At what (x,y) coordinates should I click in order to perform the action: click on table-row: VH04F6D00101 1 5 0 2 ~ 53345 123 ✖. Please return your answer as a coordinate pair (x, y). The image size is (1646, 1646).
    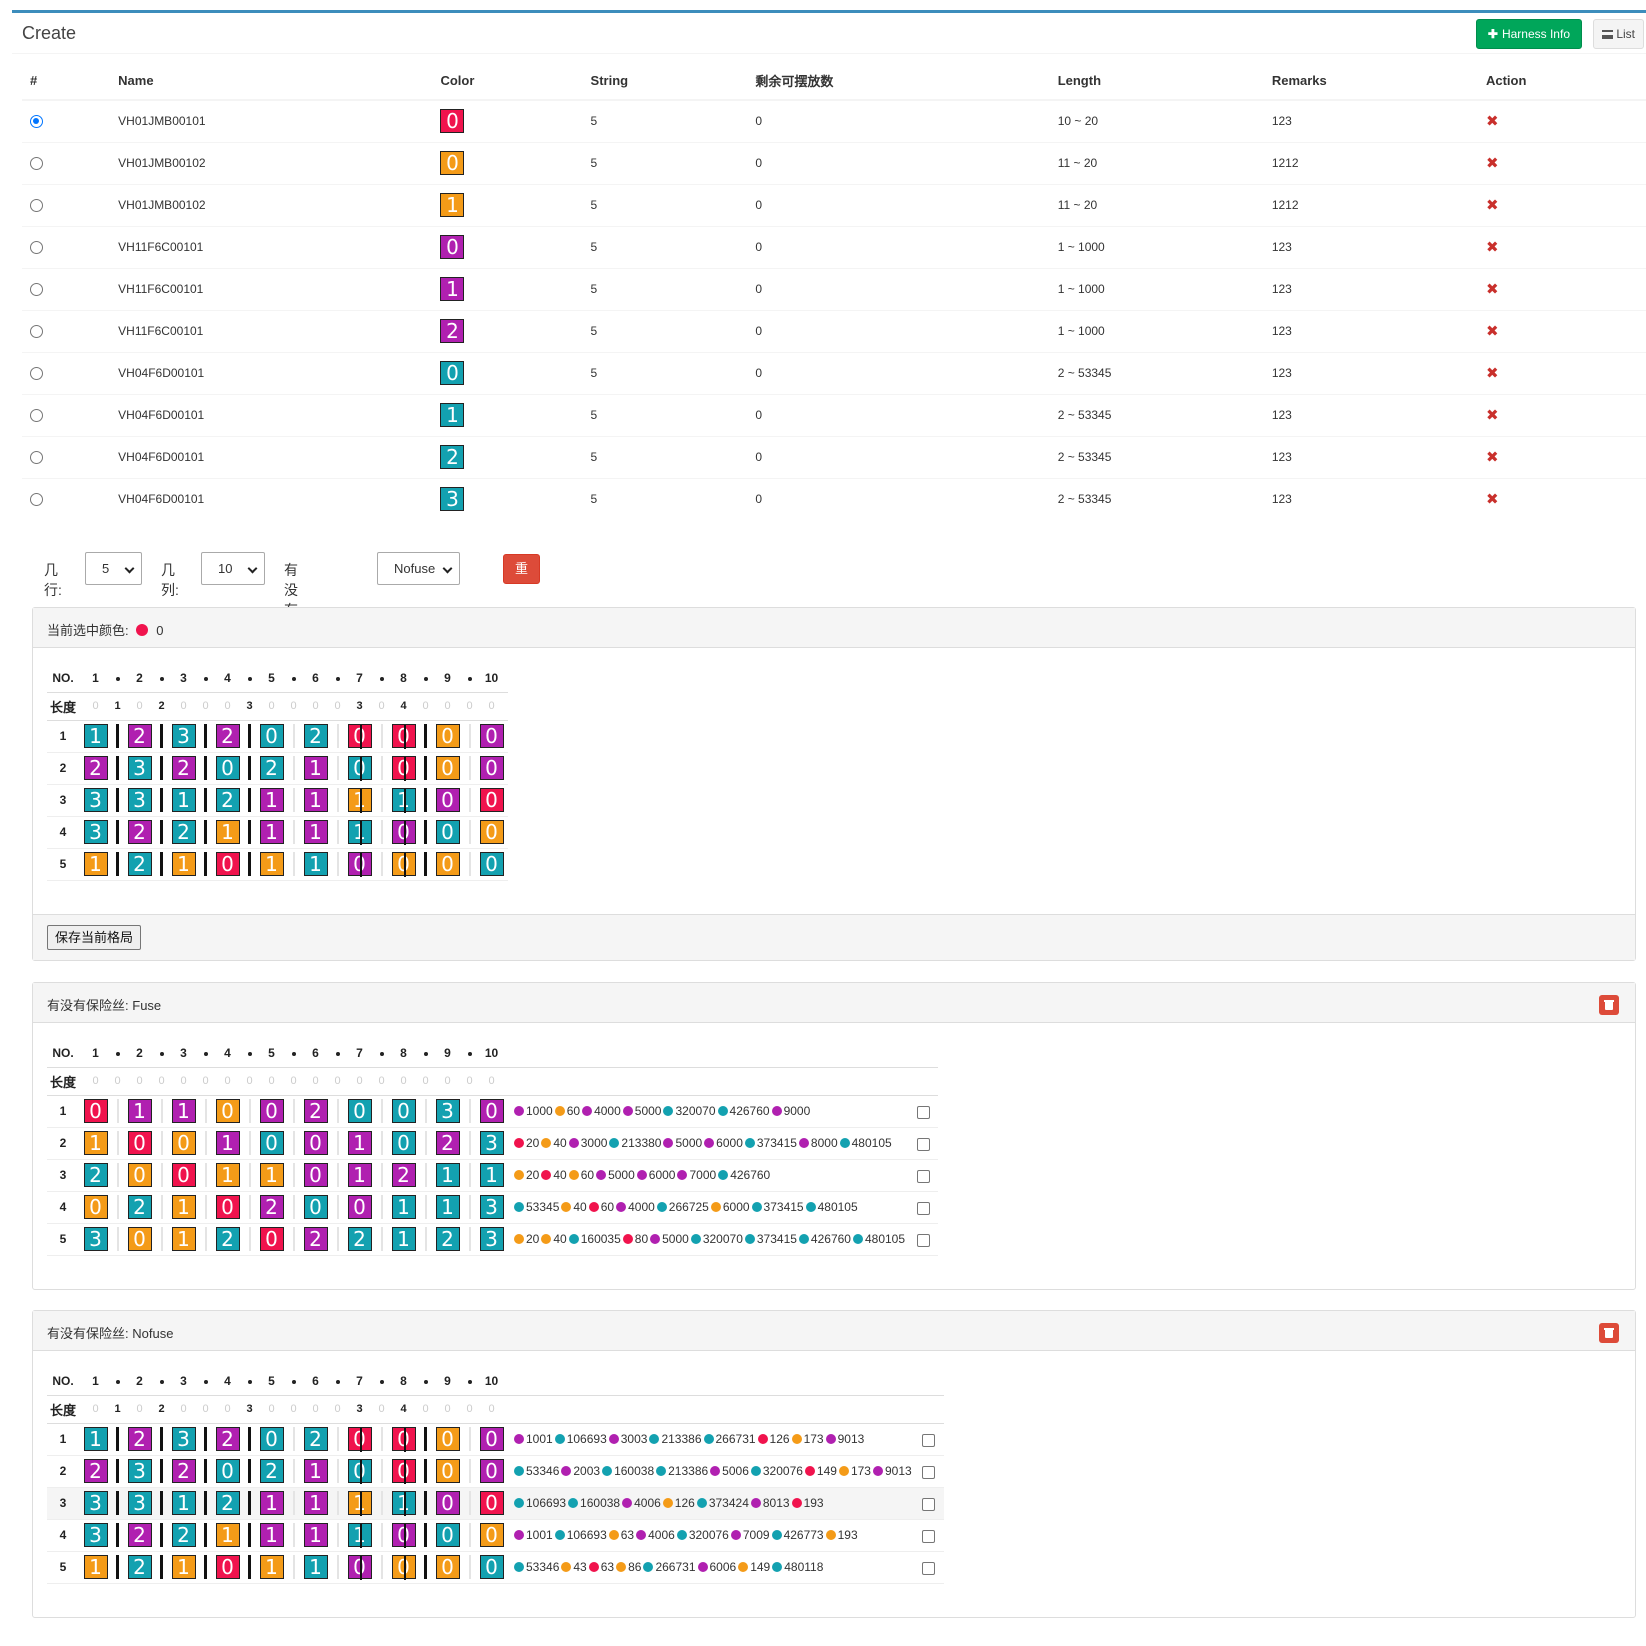
    Looking at the image, I should click on (834, 414).